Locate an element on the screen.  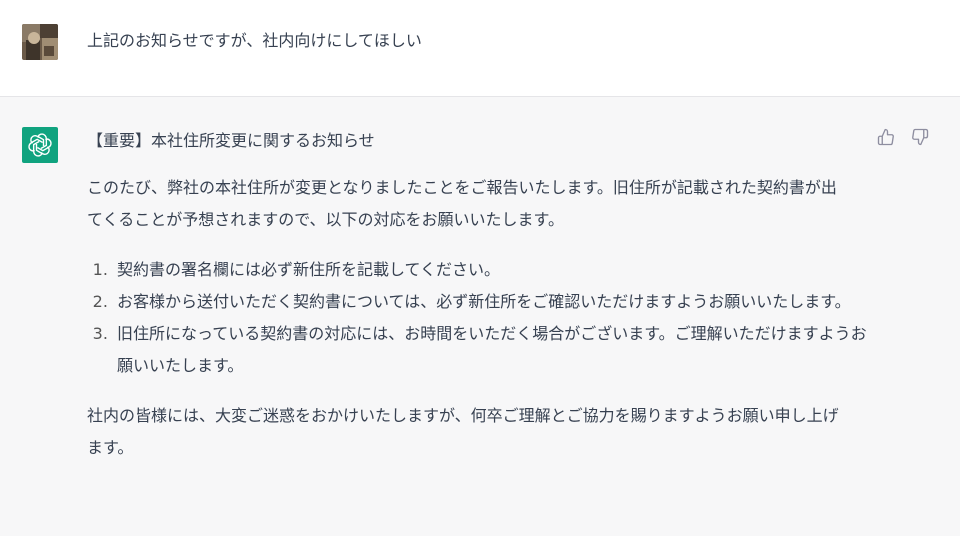
user-message-text: 上記のお知らせですが、社内向けにしてほしい is located at coordinates (254, 40).